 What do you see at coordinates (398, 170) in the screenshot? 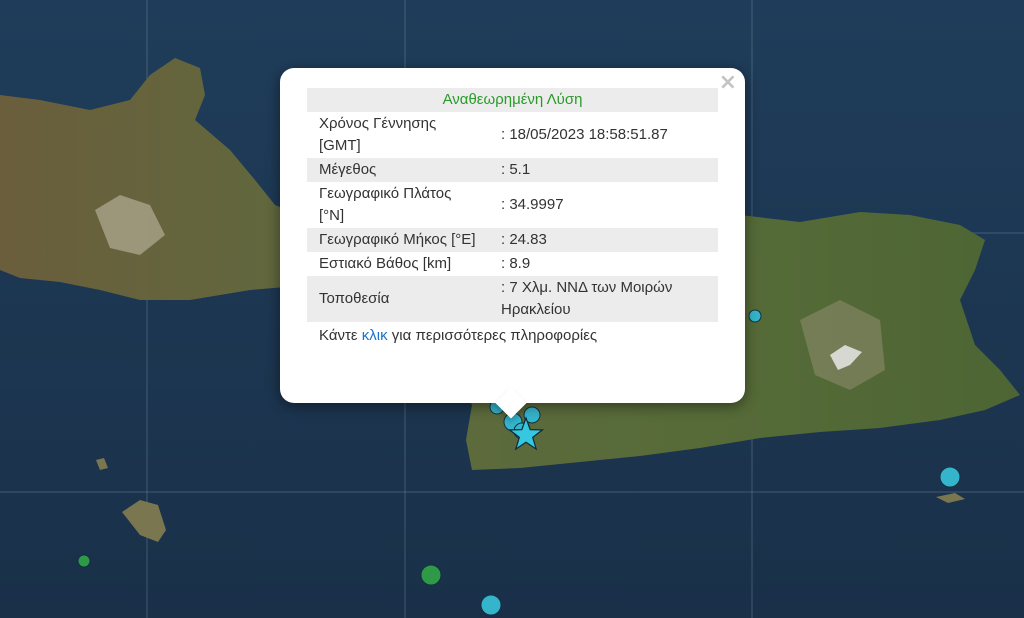
I see `row-label: Μέγεθος` at bounding box center [398, 170].